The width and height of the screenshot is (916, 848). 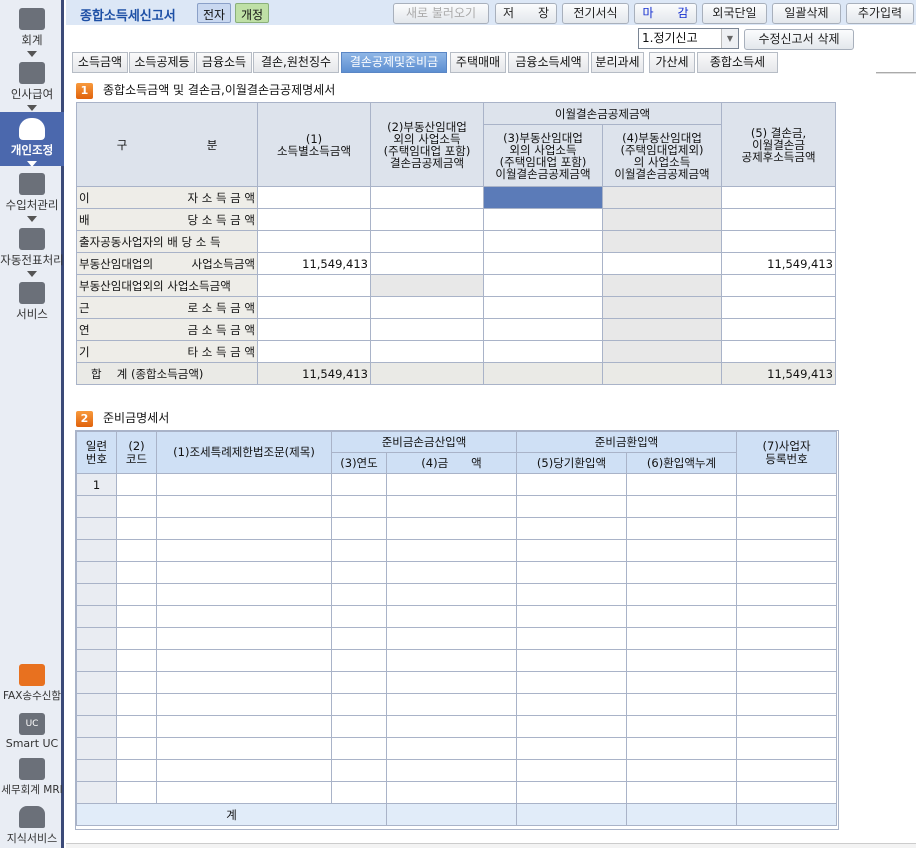 What do you see at coordinates (296, 62) in the screenshot?
I see `tab-loss-withholding: 결손,원천징수` at bounding box center [296, 62].